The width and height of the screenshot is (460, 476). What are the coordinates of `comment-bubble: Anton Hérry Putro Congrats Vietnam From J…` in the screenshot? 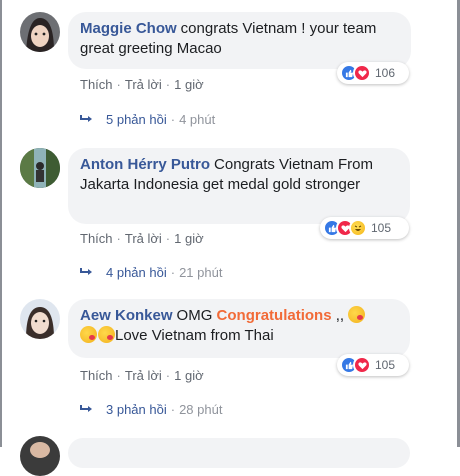 It's located at (239, 186).